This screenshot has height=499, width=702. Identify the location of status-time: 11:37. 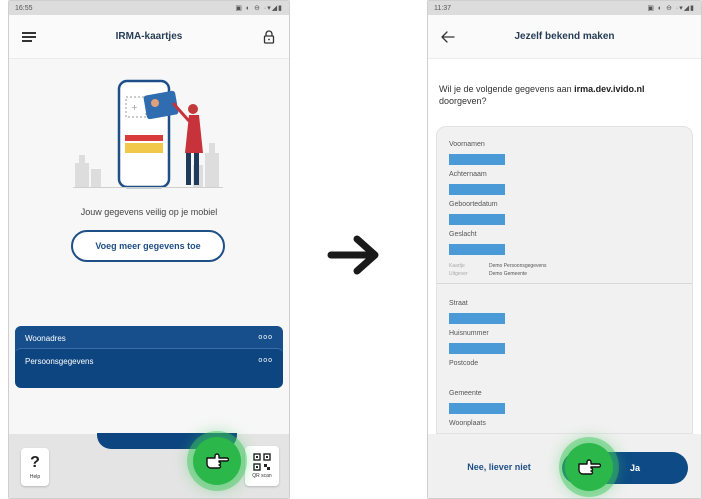
(442, 8).